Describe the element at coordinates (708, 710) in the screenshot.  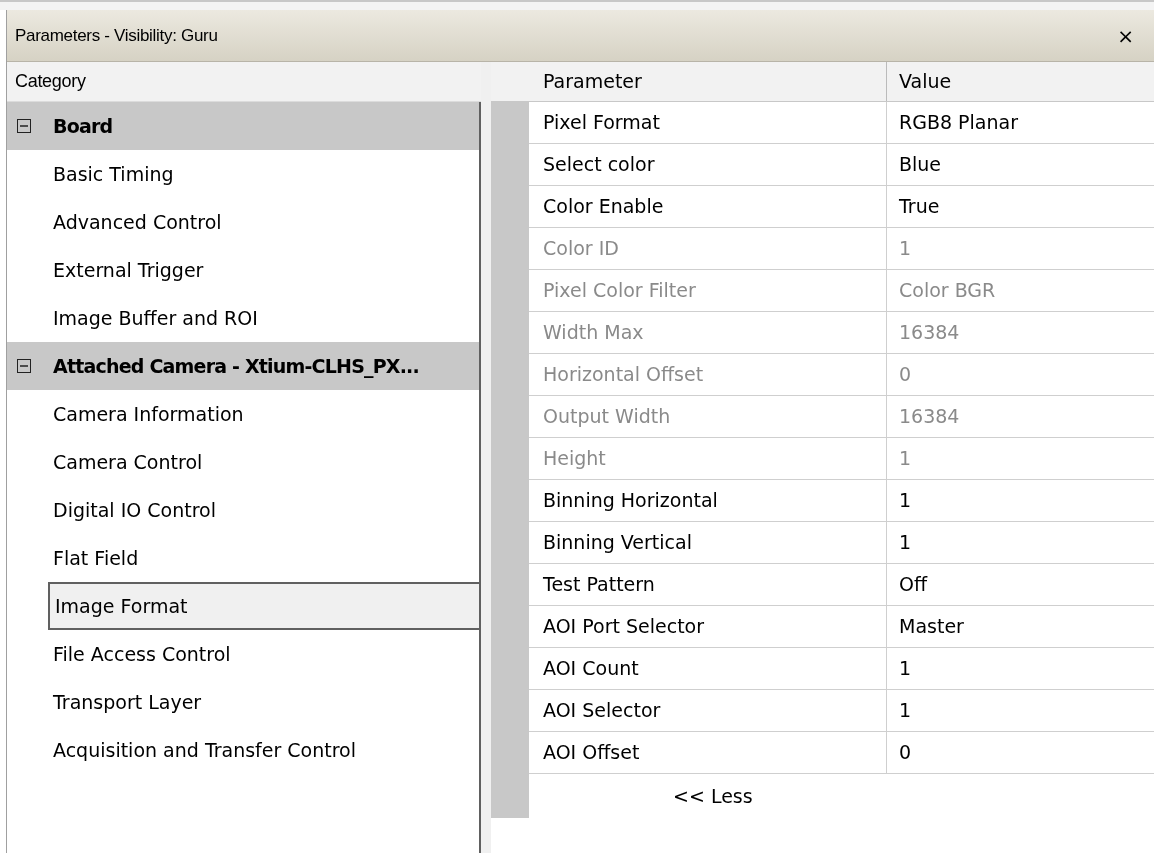
I see `parameter-name-cell: AOI Selector` at that location.